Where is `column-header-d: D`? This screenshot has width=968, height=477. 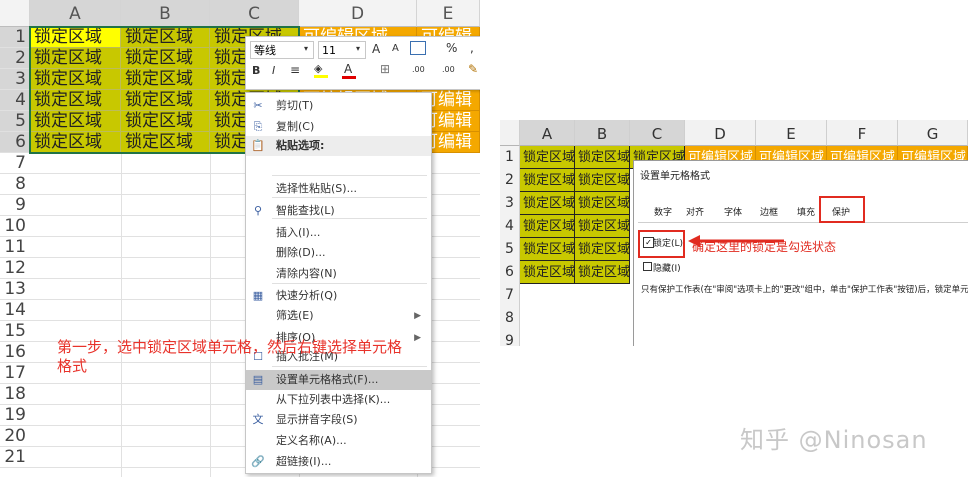
column-header-d: D is located at coordinates (358, 13).